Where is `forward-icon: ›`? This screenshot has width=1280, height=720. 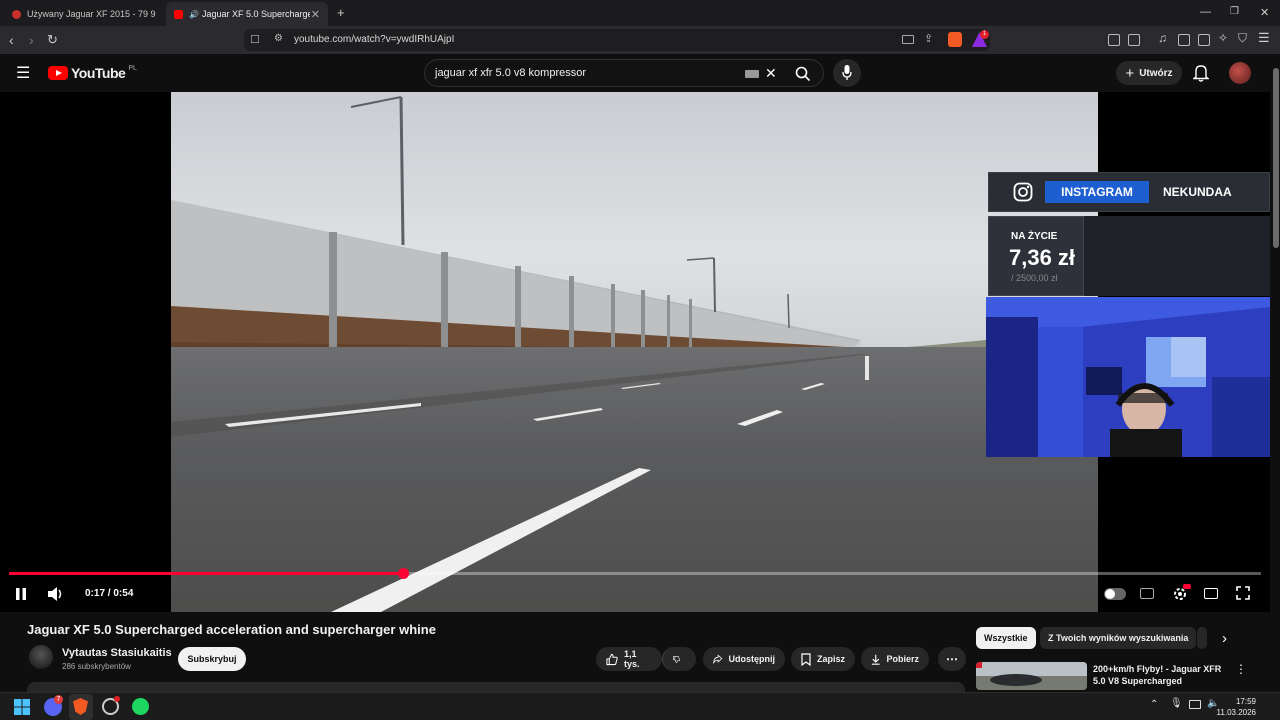
forward-icon: › is located at coordinates (31, 40).